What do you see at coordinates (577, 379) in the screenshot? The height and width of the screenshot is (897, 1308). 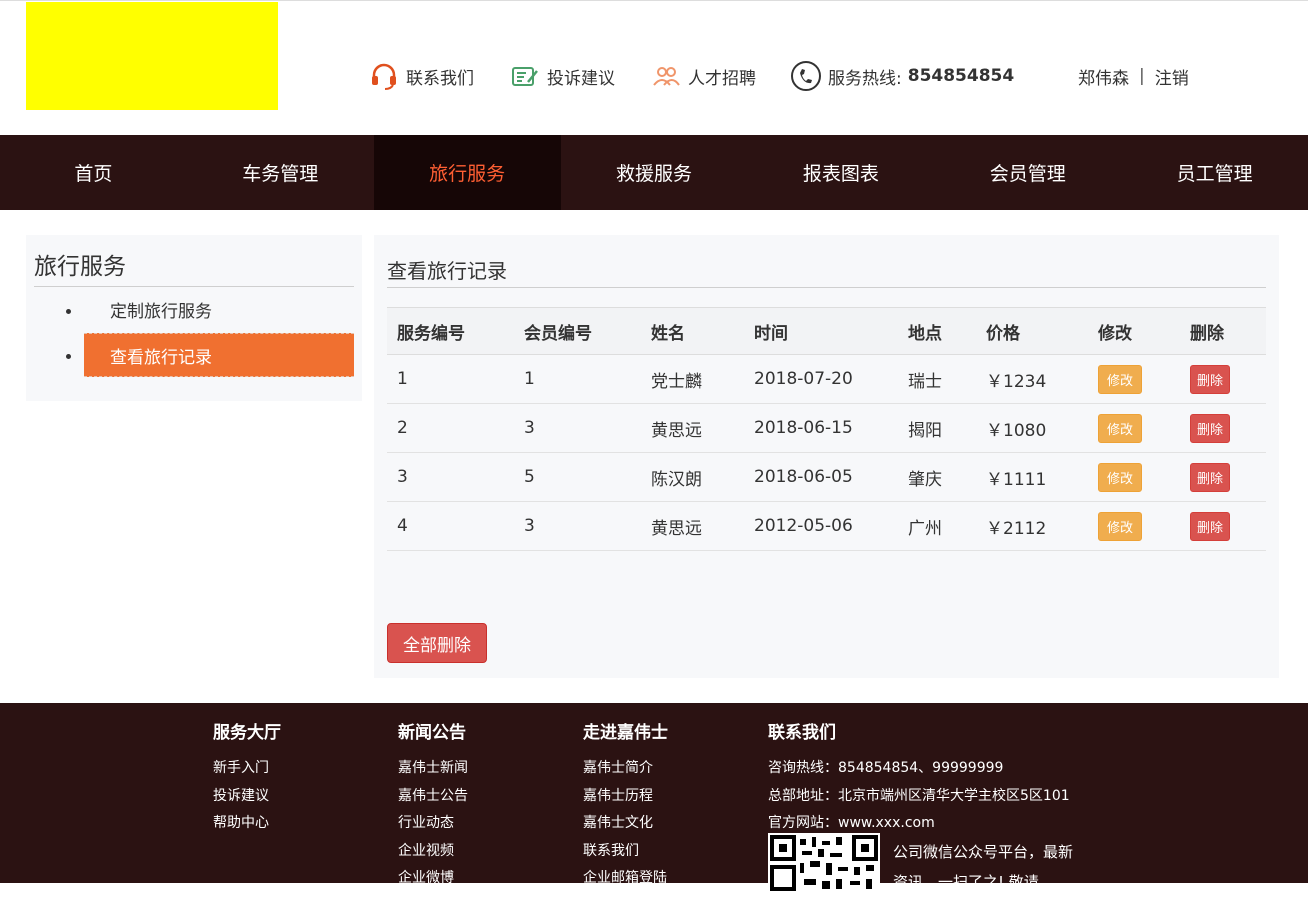 I see `cell-member-id: 1` at bounding box center [577, 379].